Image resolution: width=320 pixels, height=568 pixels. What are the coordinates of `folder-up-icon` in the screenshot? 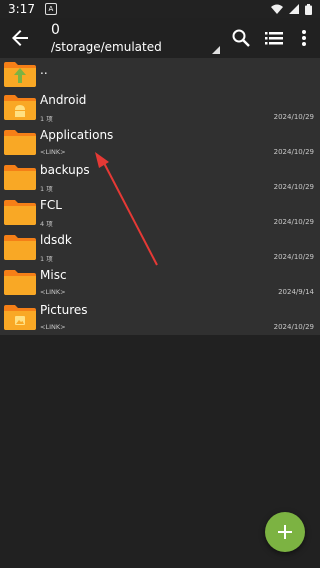 It's located at (20, 74).